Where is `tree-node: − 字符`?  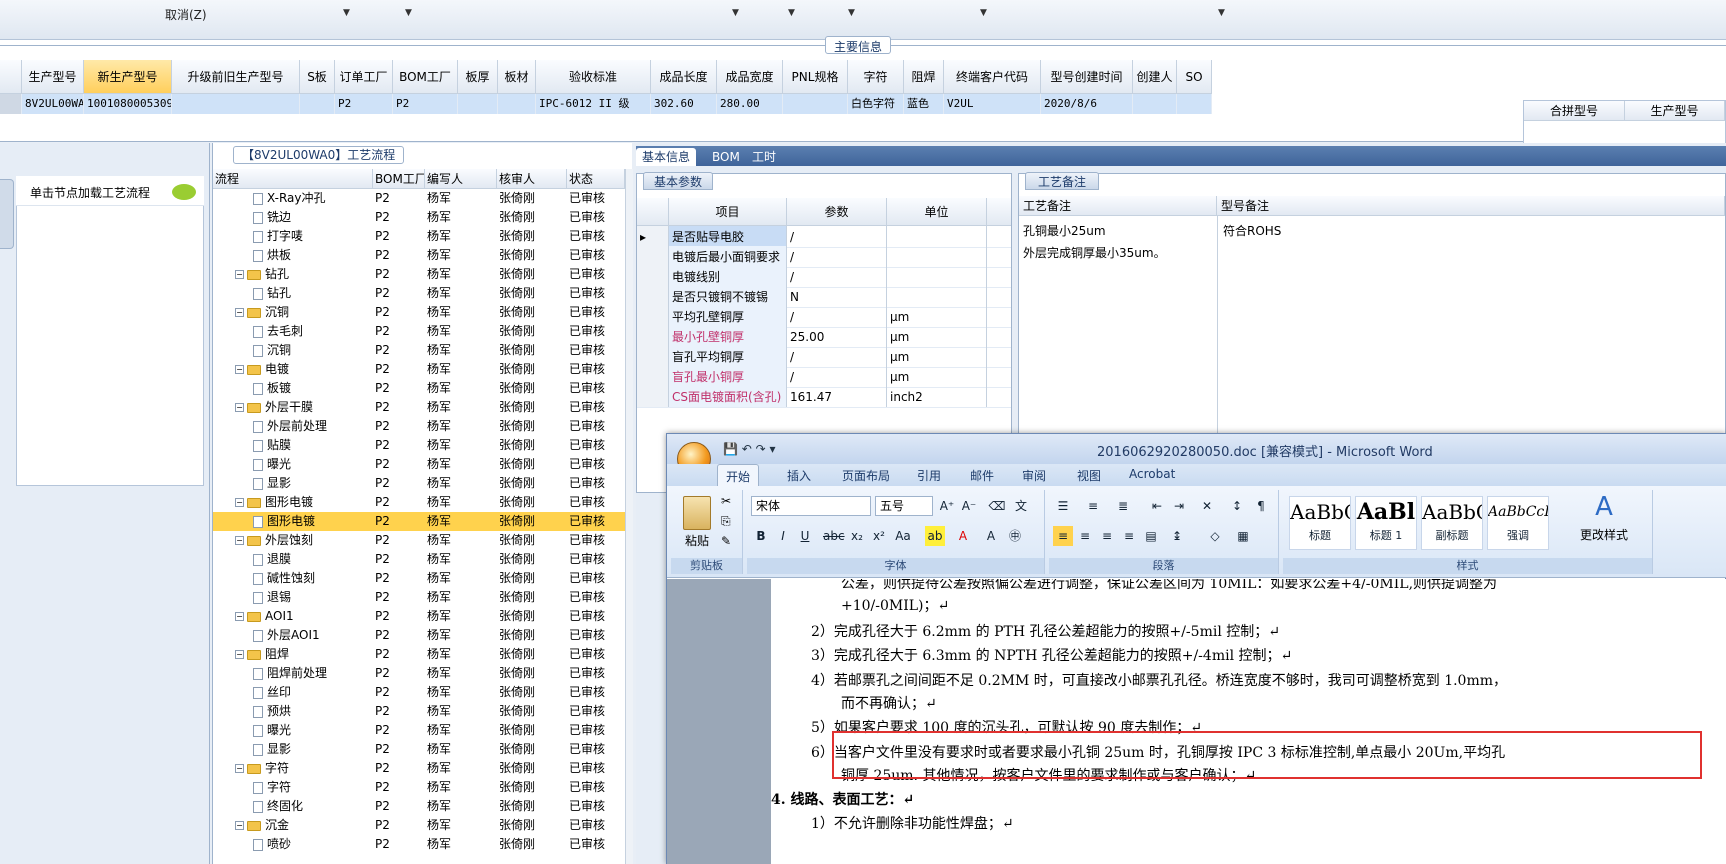 tree-node: − 字符 is located at coordinates (293, 768).